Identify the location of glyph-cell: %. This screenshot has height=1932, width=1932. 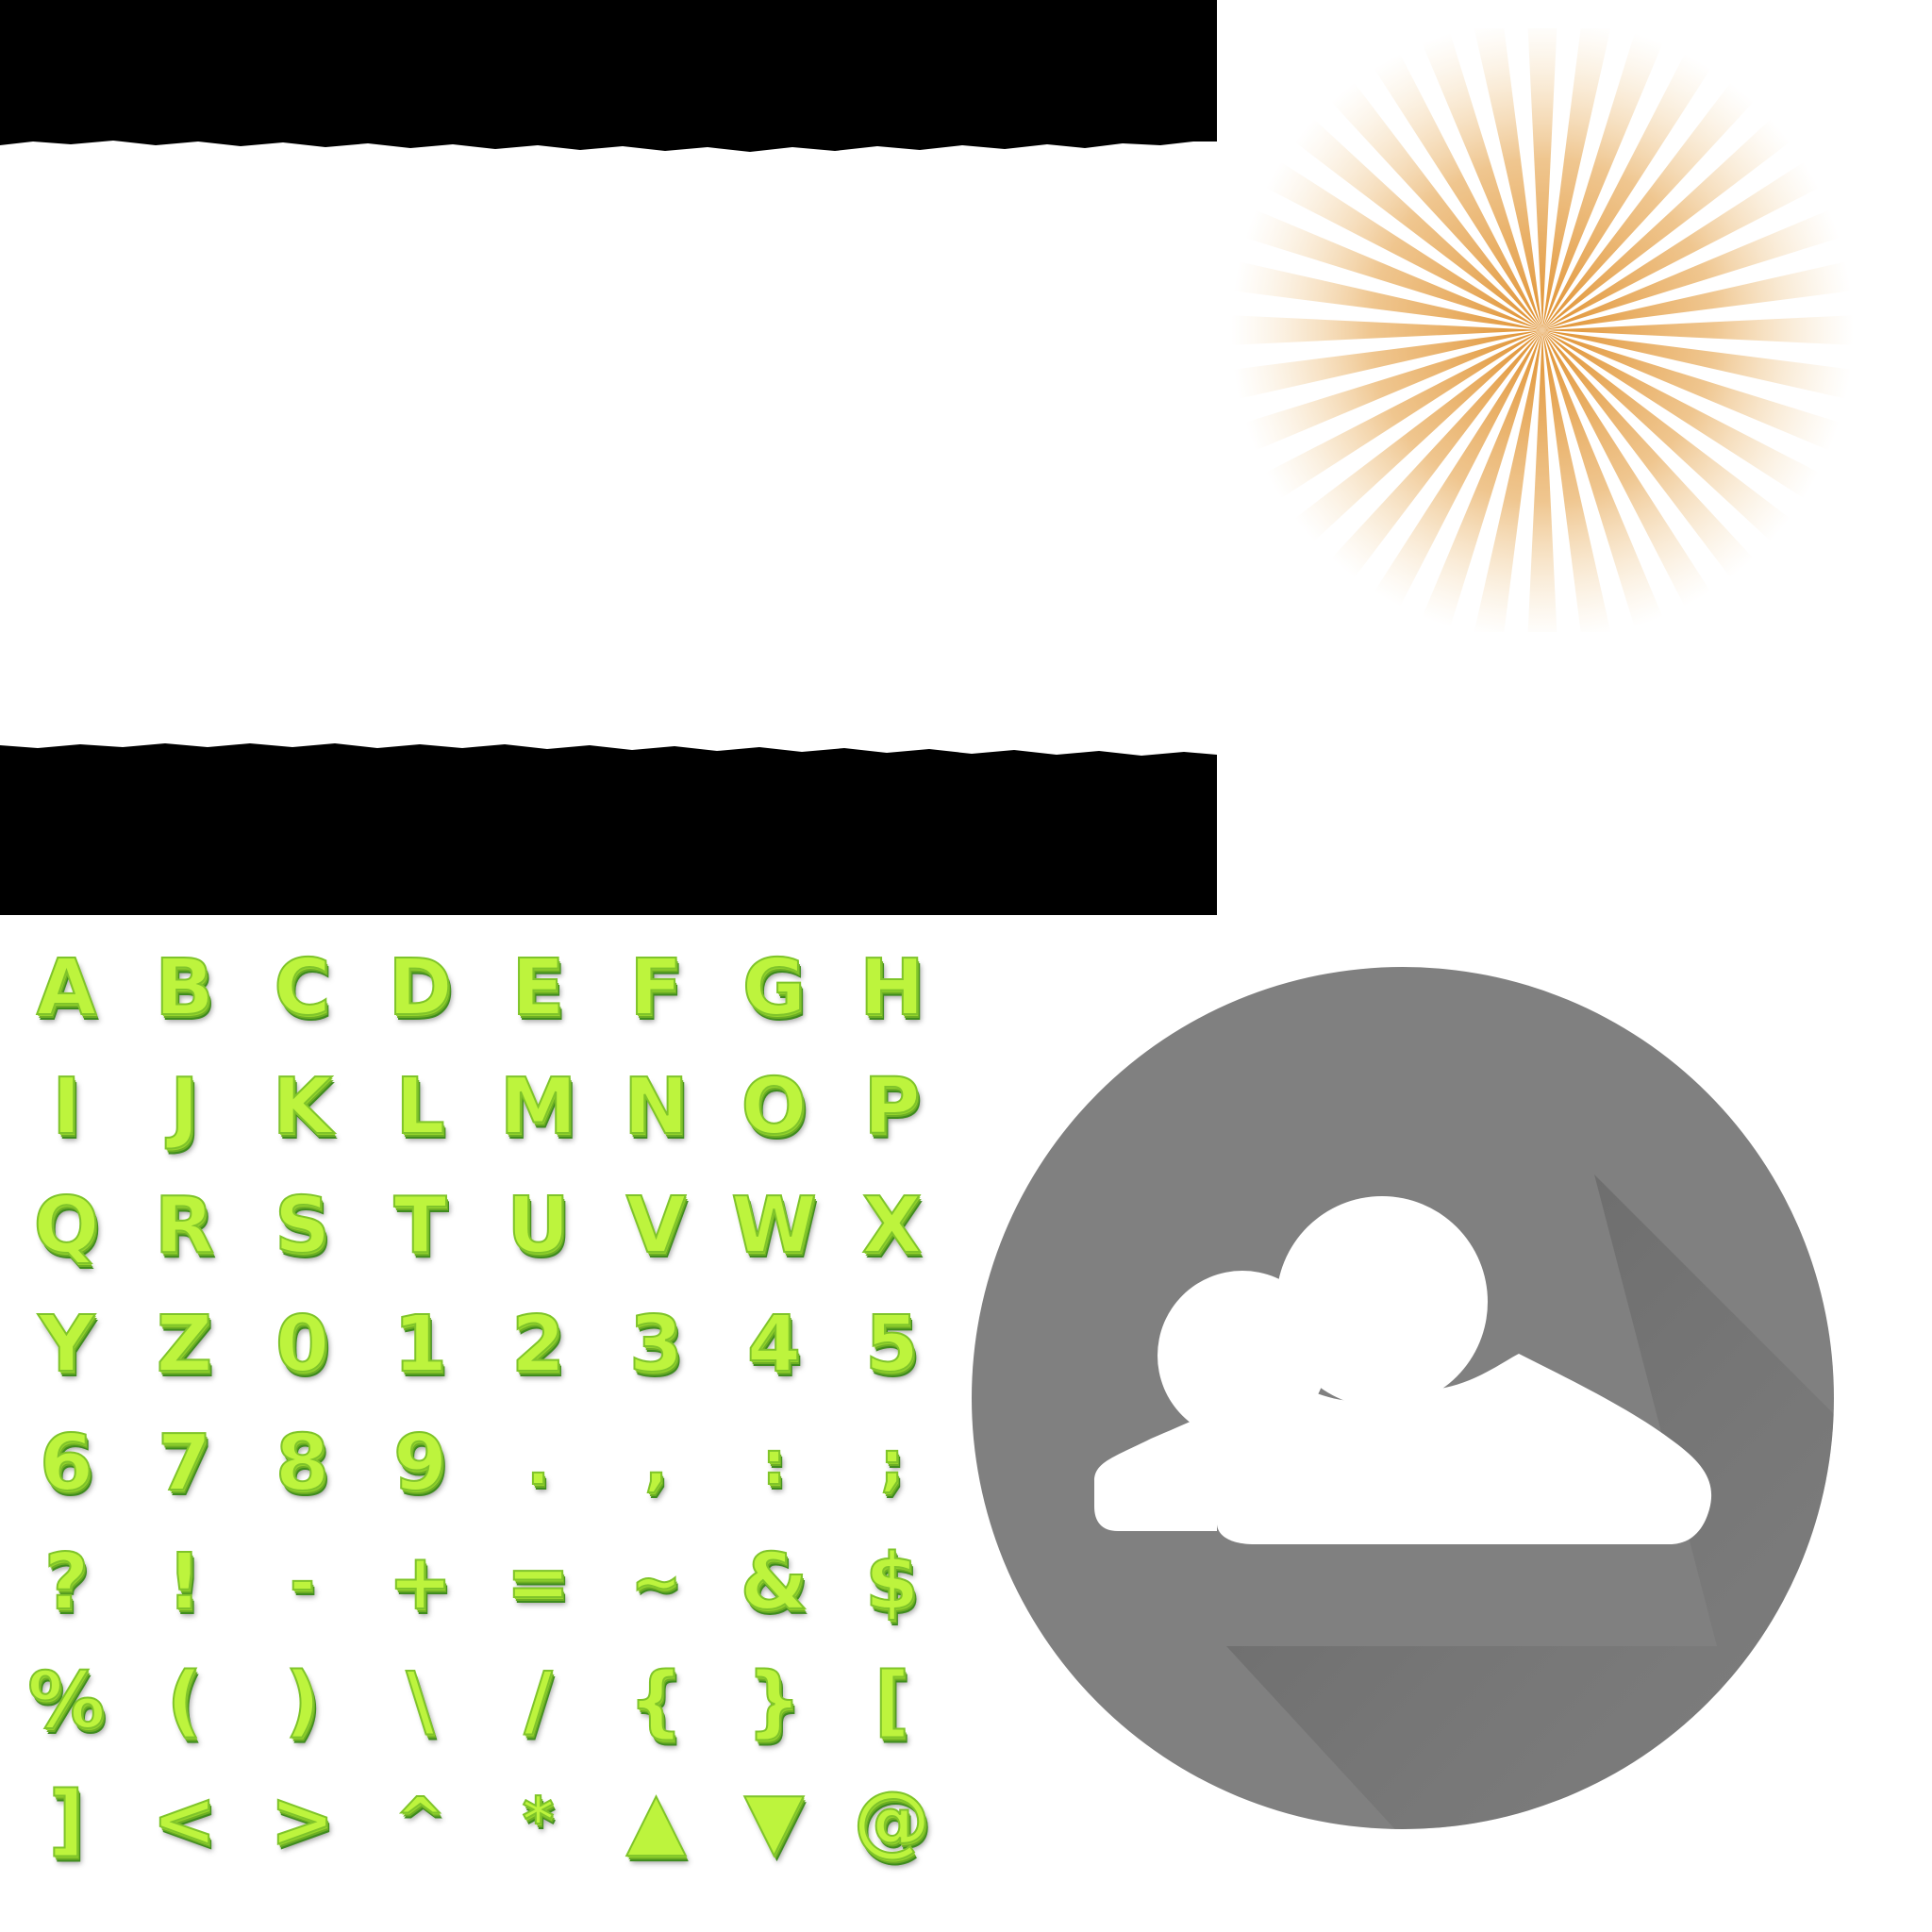
(66, 1701).